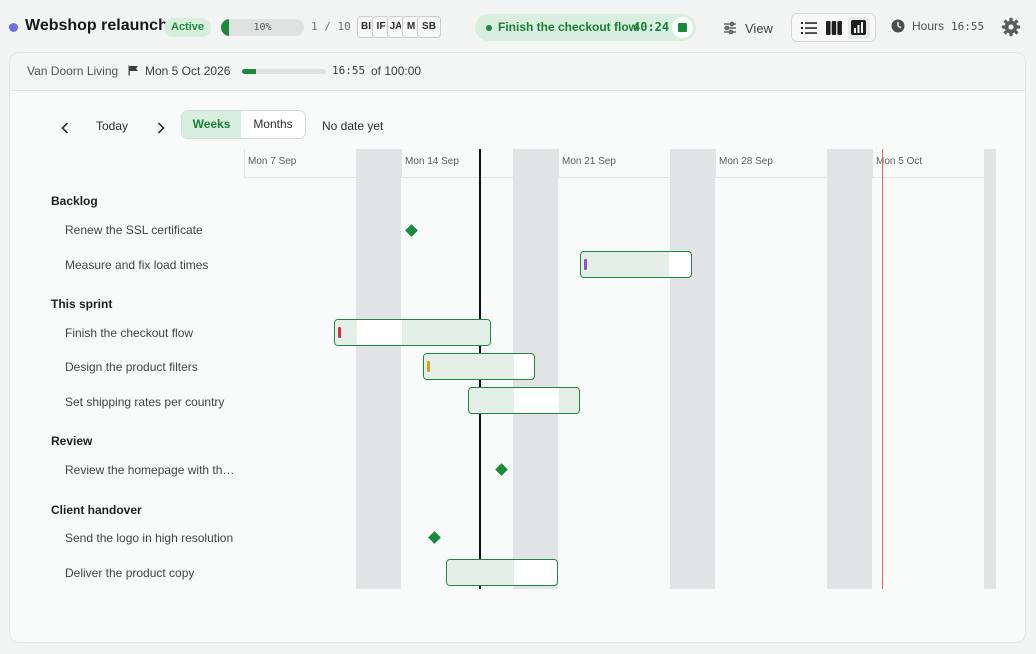 This screenshot has width=1036, height=654. I want to click on gear-icon, so click(1011, 27).